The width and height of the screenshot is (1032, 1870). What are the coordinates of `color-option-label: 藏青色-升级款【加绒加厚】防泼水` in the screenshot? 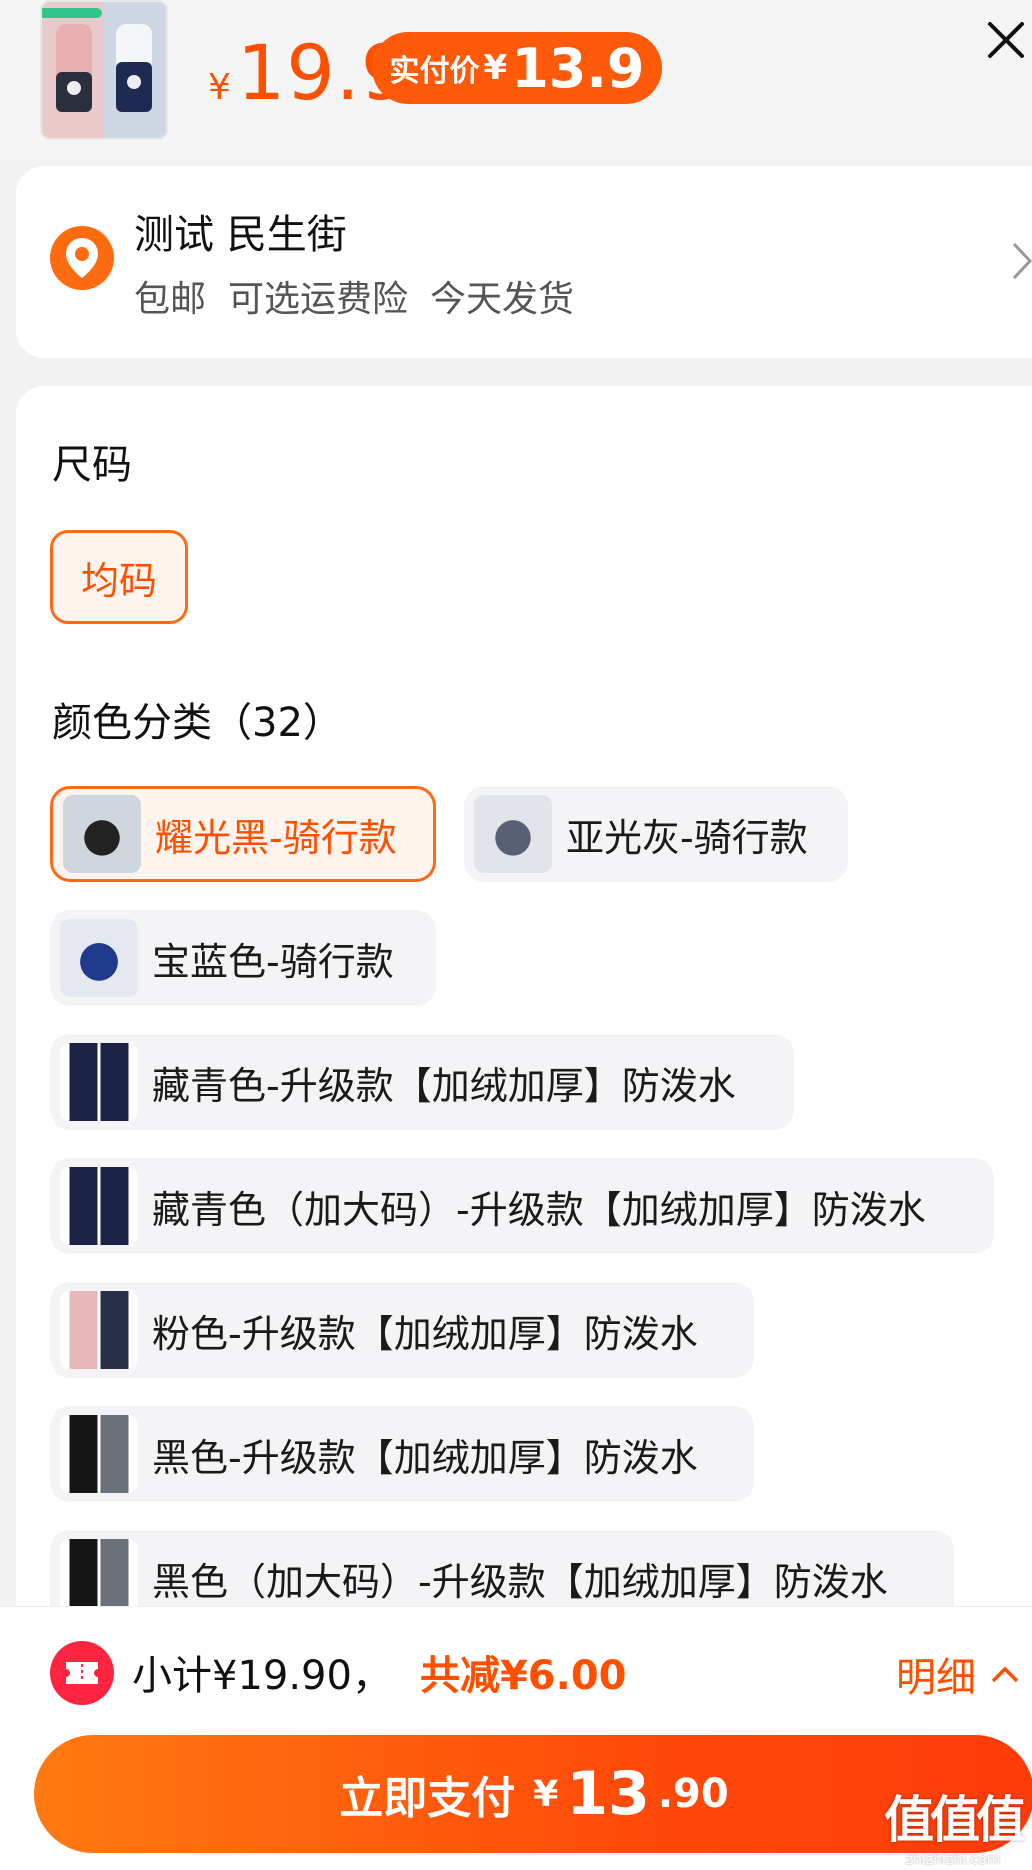 It's located at (444, 1085).